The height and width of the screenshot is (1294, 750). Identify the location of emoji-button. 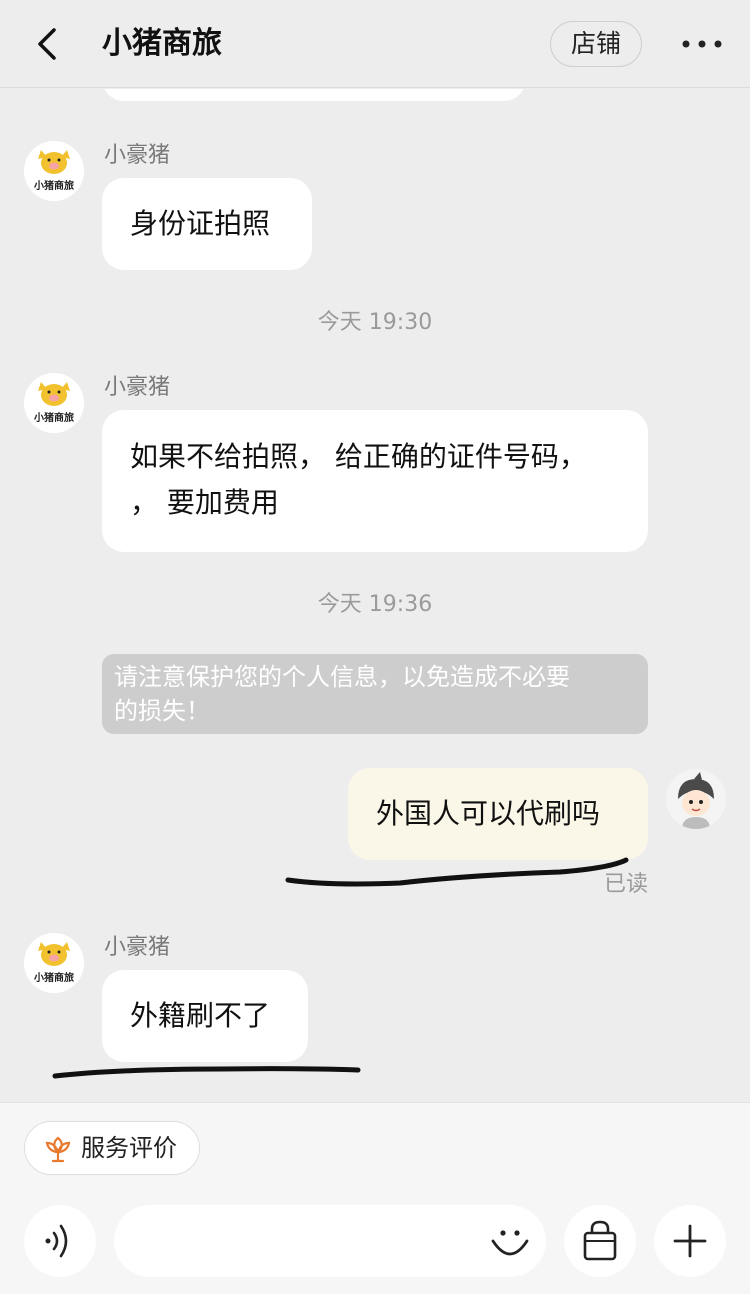
(510, 1241).